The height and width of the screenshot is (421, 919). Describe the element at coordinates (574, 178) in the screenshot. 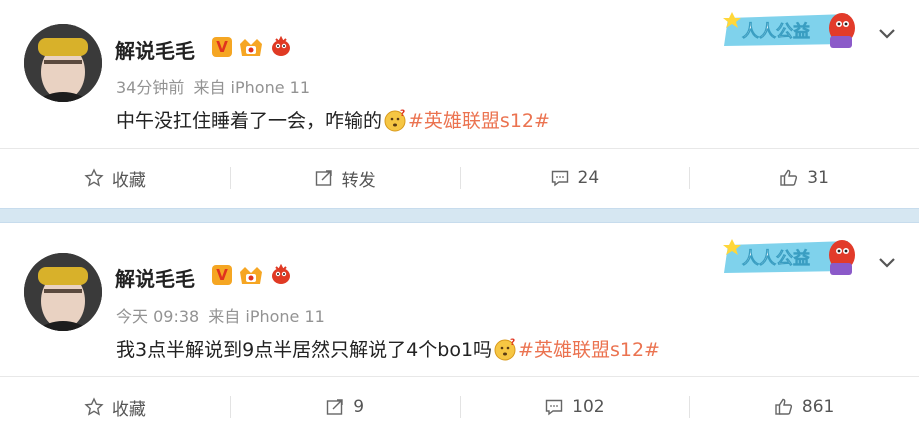

I see `comment-button: 24` at that location.